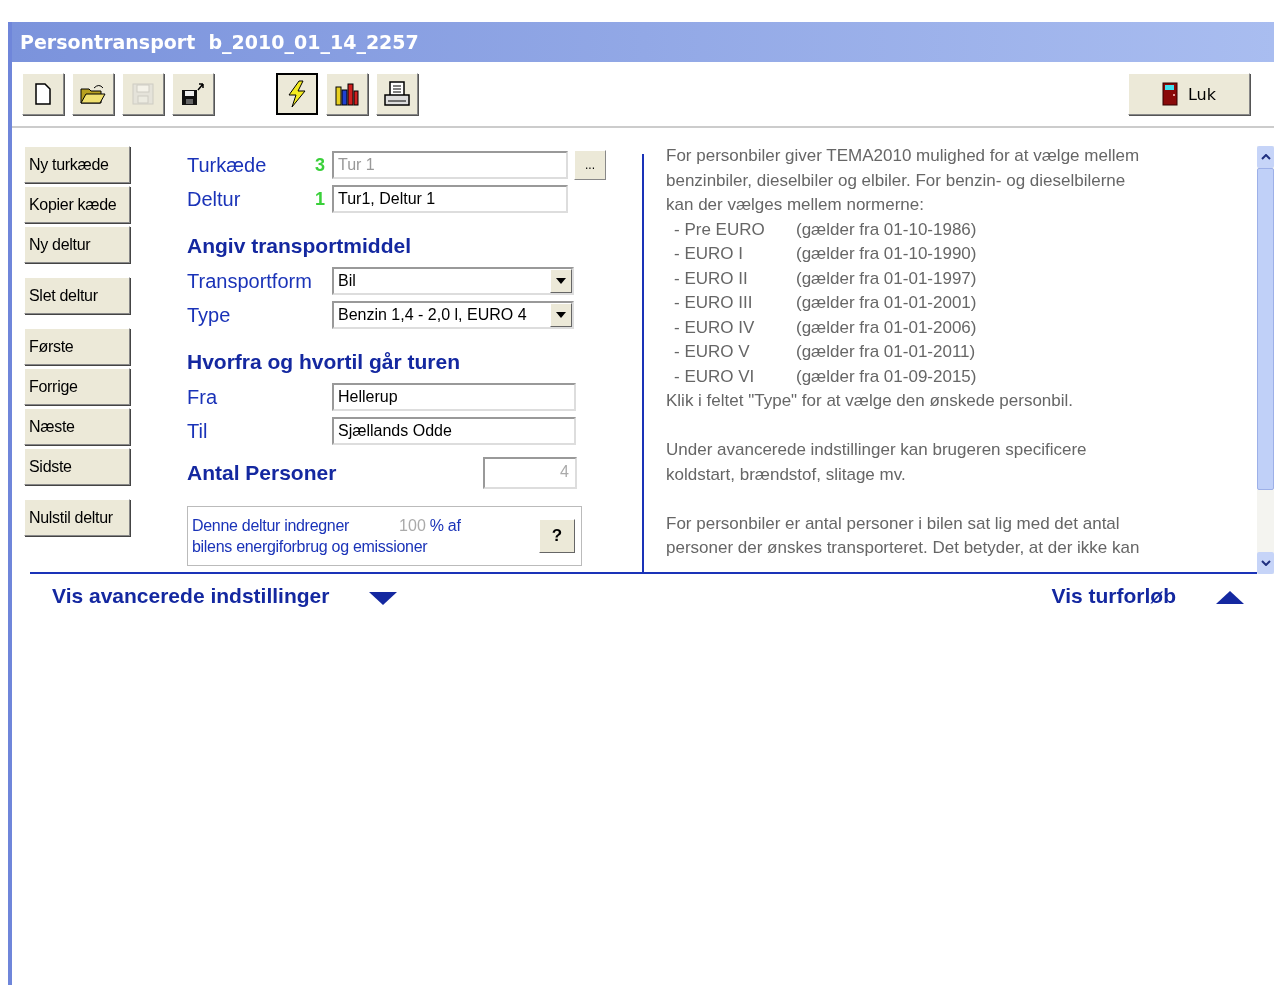  What do you see at coordinates (903, 156) in the screenshot?
I see `help-text: For personbiler giver TEMA2010 mulighed for at vælge mellem` at bounding box center [903, 156].